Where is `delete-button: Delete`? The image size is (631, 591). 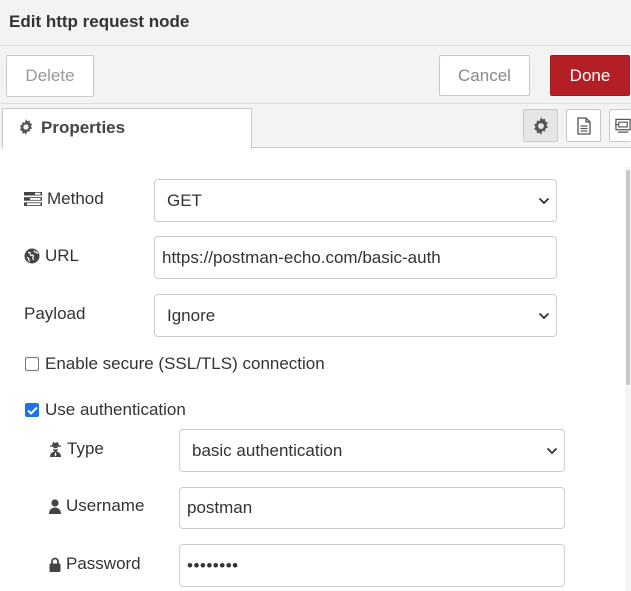
delete-button: Delete is located at coordinates (50, 76).